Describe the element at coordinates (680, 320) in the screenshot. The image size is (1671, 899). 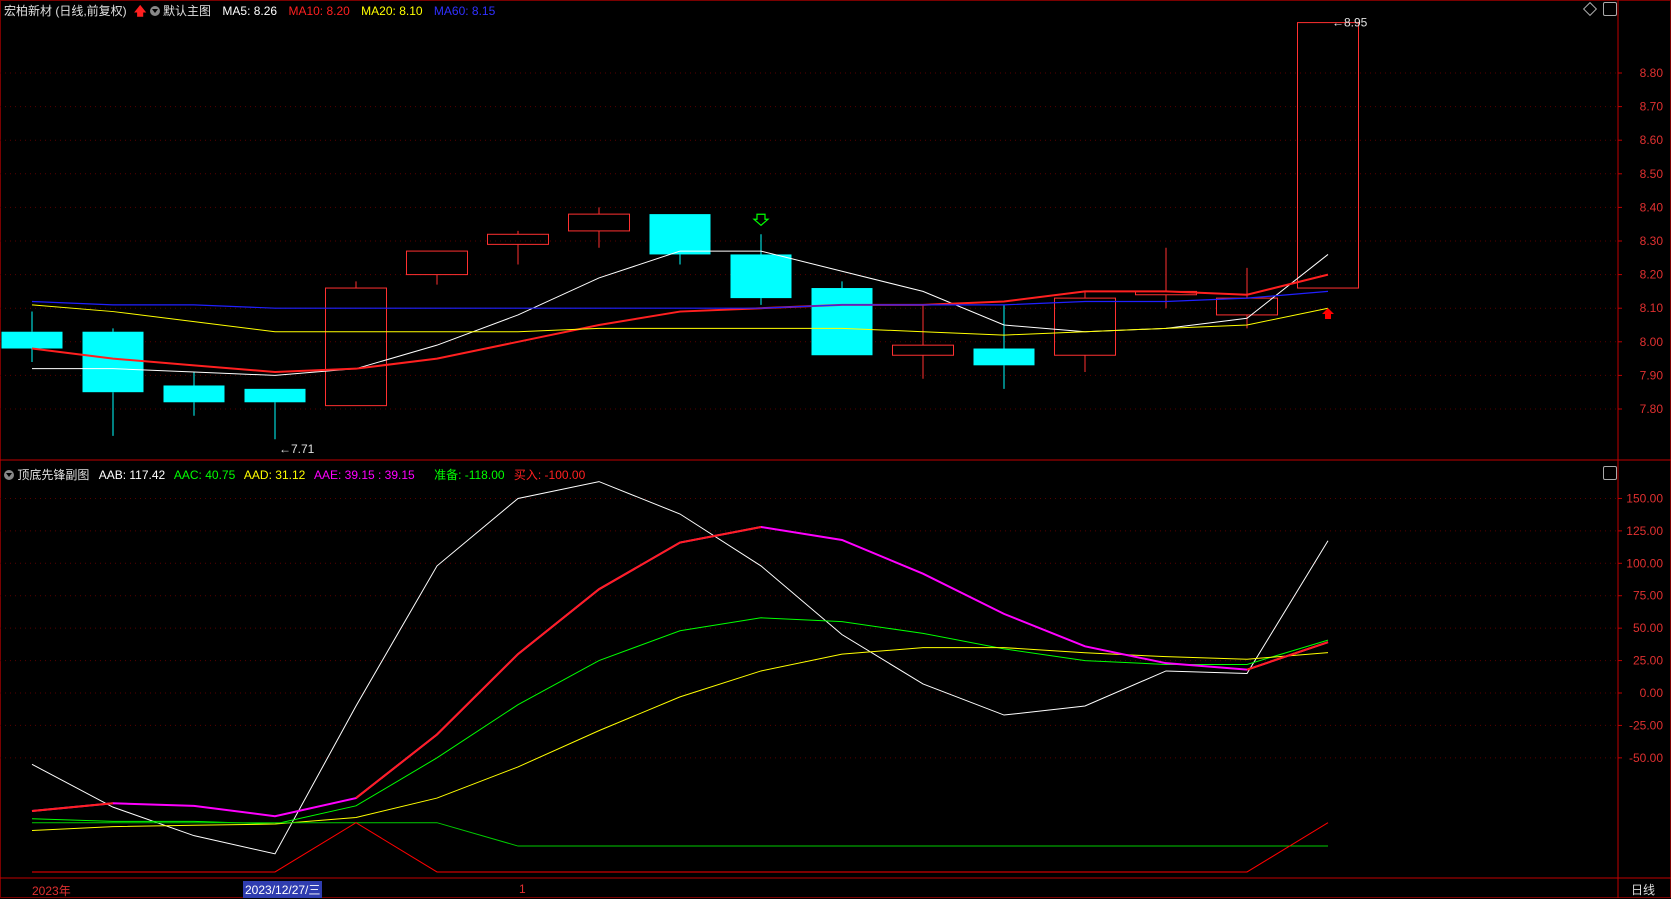
I see `ma20-line` at that location.